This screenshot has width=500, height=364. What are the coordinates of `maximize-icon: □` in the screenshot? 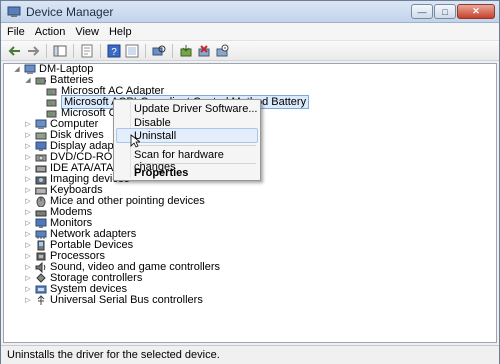 It's located at (445, 11).